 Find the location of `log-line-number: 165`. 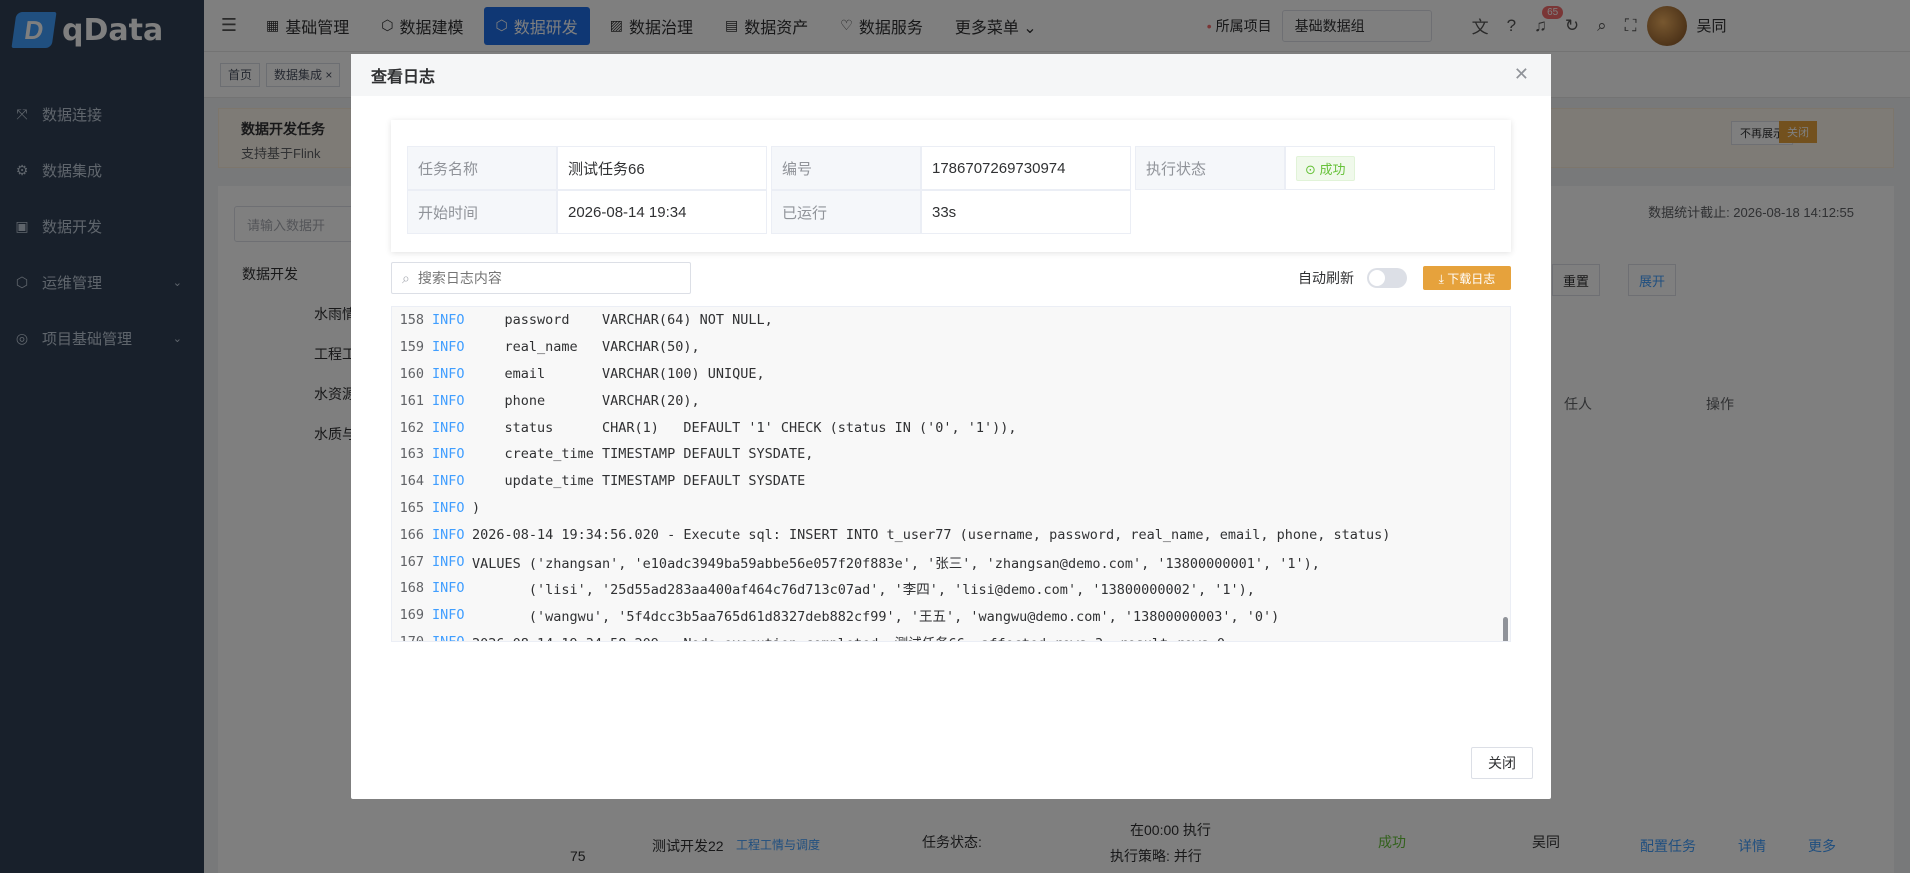

log-line-number: 165 is located at coordinates (411, 507).